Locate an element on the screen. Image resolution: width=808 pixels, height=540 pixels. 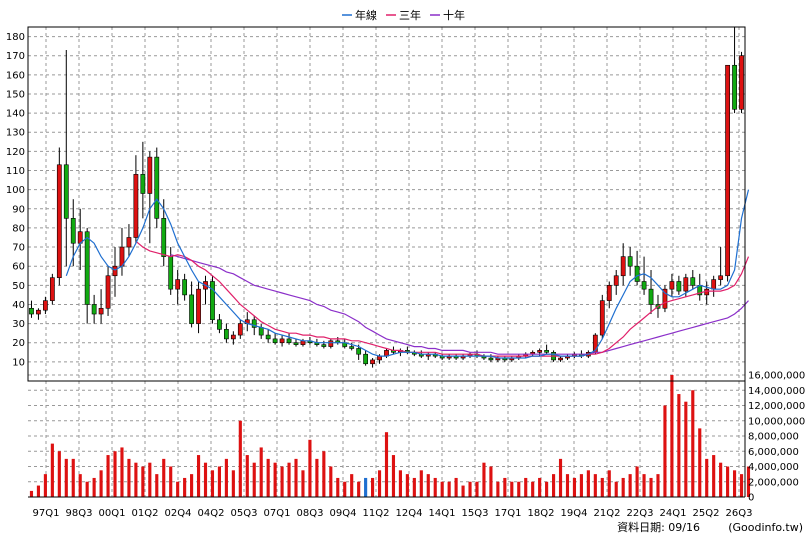
volume-y-tick-label: 10,000,000 is located at coordinates (776, 421).